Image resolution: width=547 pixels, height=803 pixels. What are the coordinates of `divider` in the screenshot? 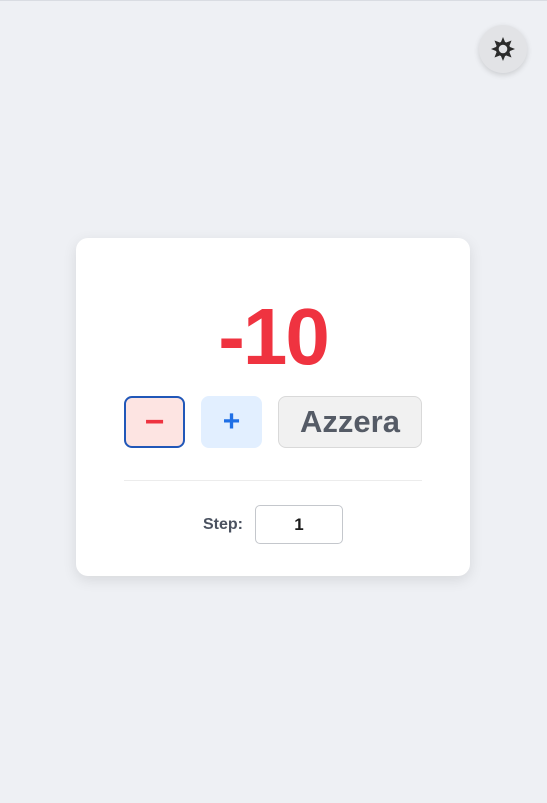 It's located at (273, 480).